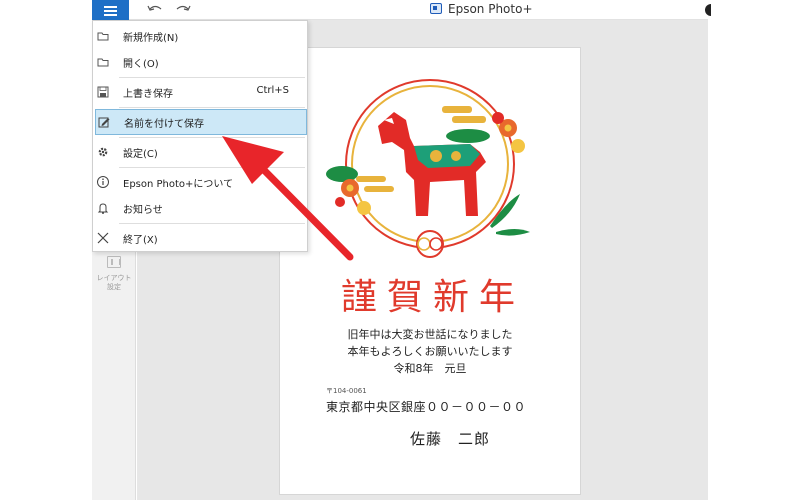 Image resolution: width=800 pixels, height=500 pixels. I want to click on annotation-arrow, so click(288, 198).